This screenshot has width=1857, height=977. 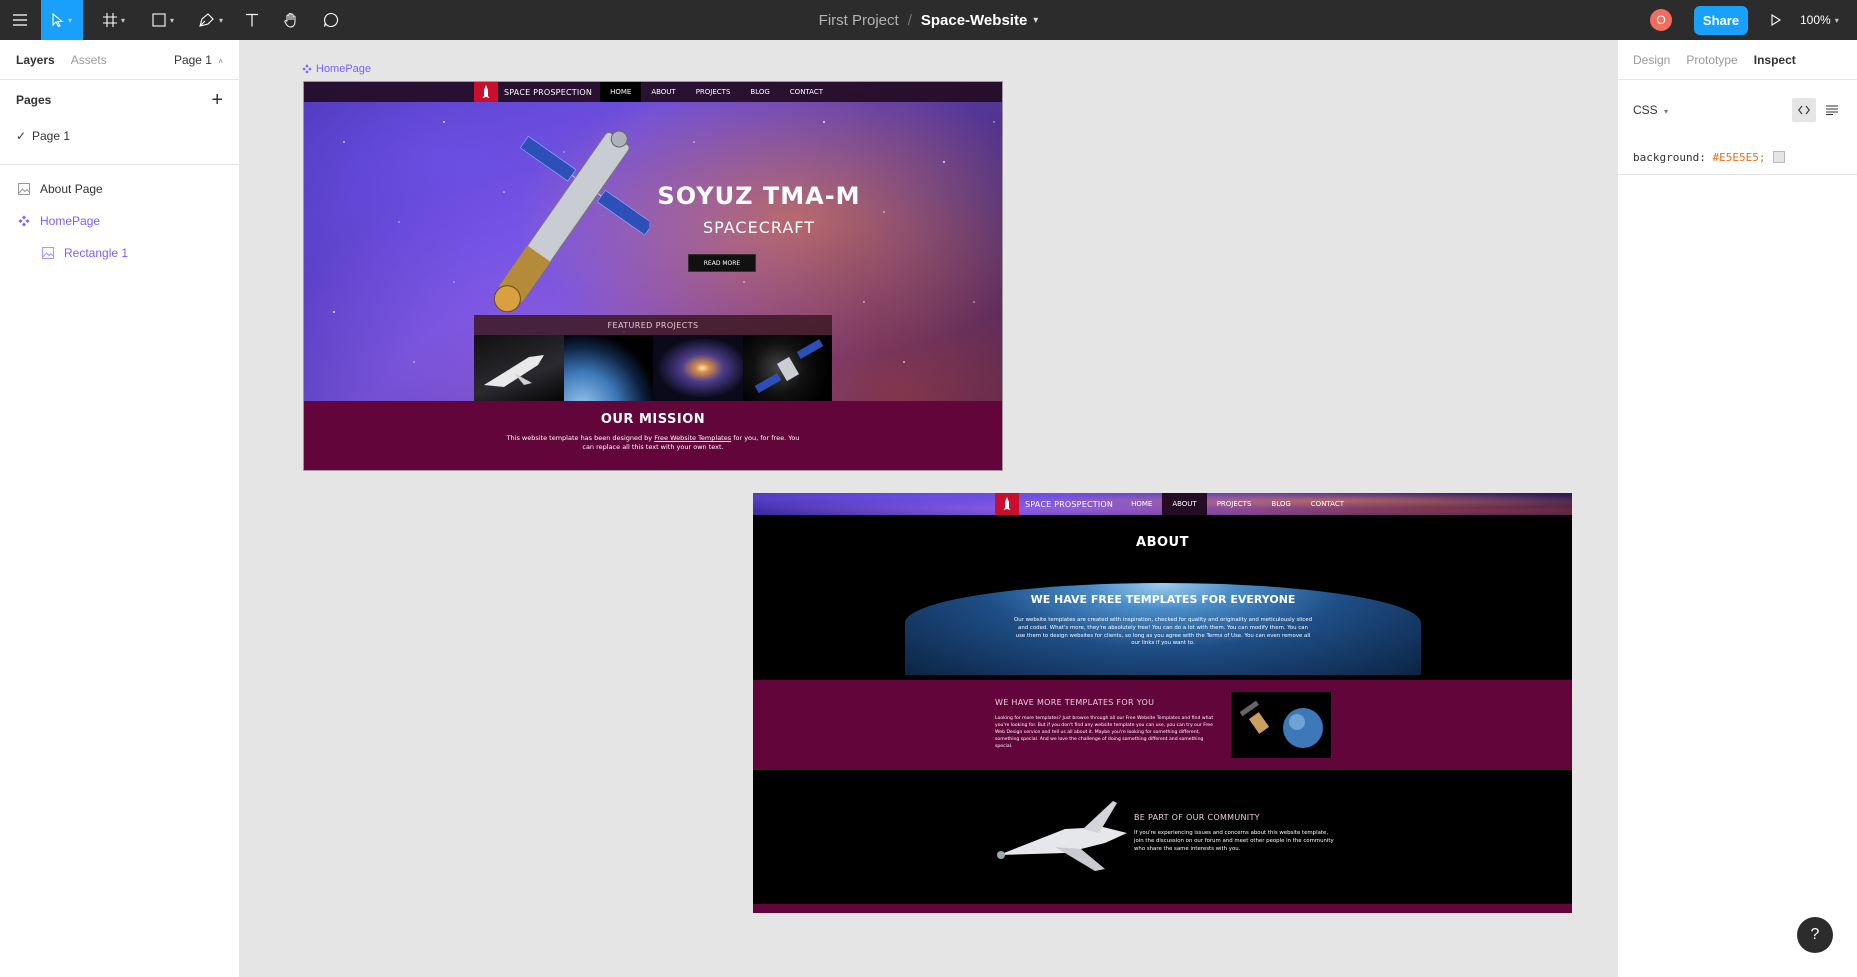 I want to click on galaxy-thumbnail, so click(x=698, y=368).